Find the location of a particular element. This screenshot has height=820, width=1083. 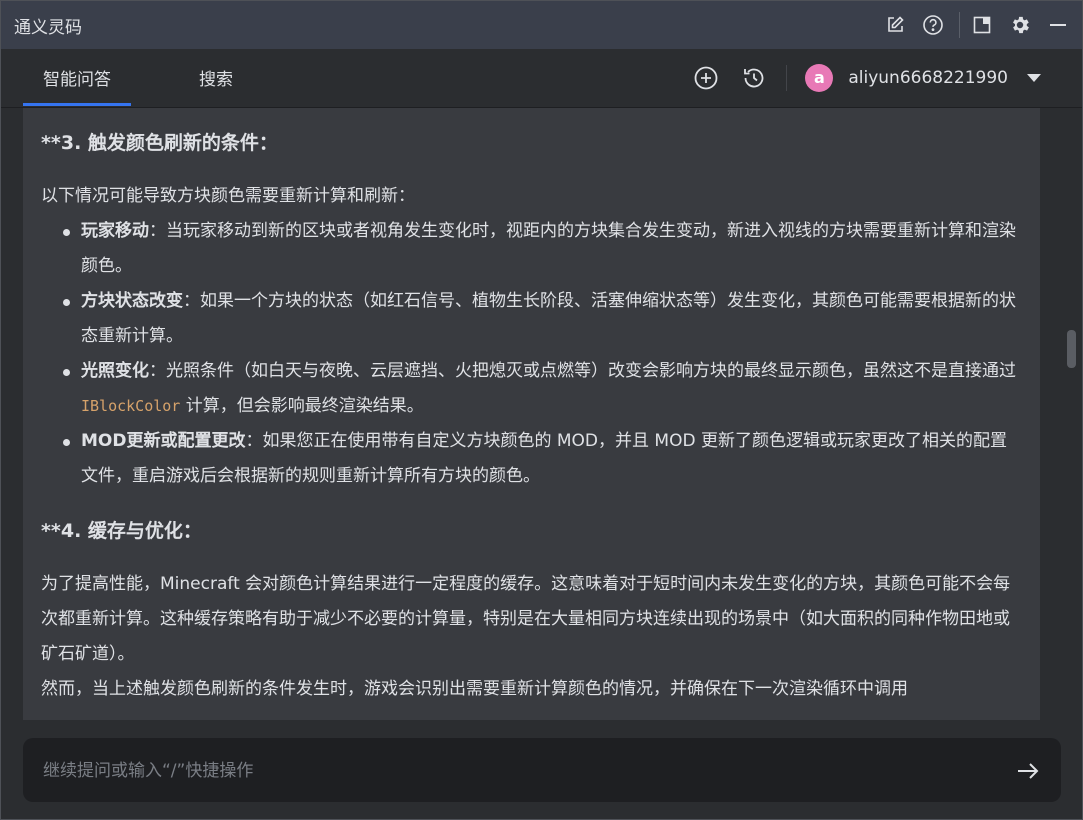

title-bar-divider is located at coordinates (959, 25).